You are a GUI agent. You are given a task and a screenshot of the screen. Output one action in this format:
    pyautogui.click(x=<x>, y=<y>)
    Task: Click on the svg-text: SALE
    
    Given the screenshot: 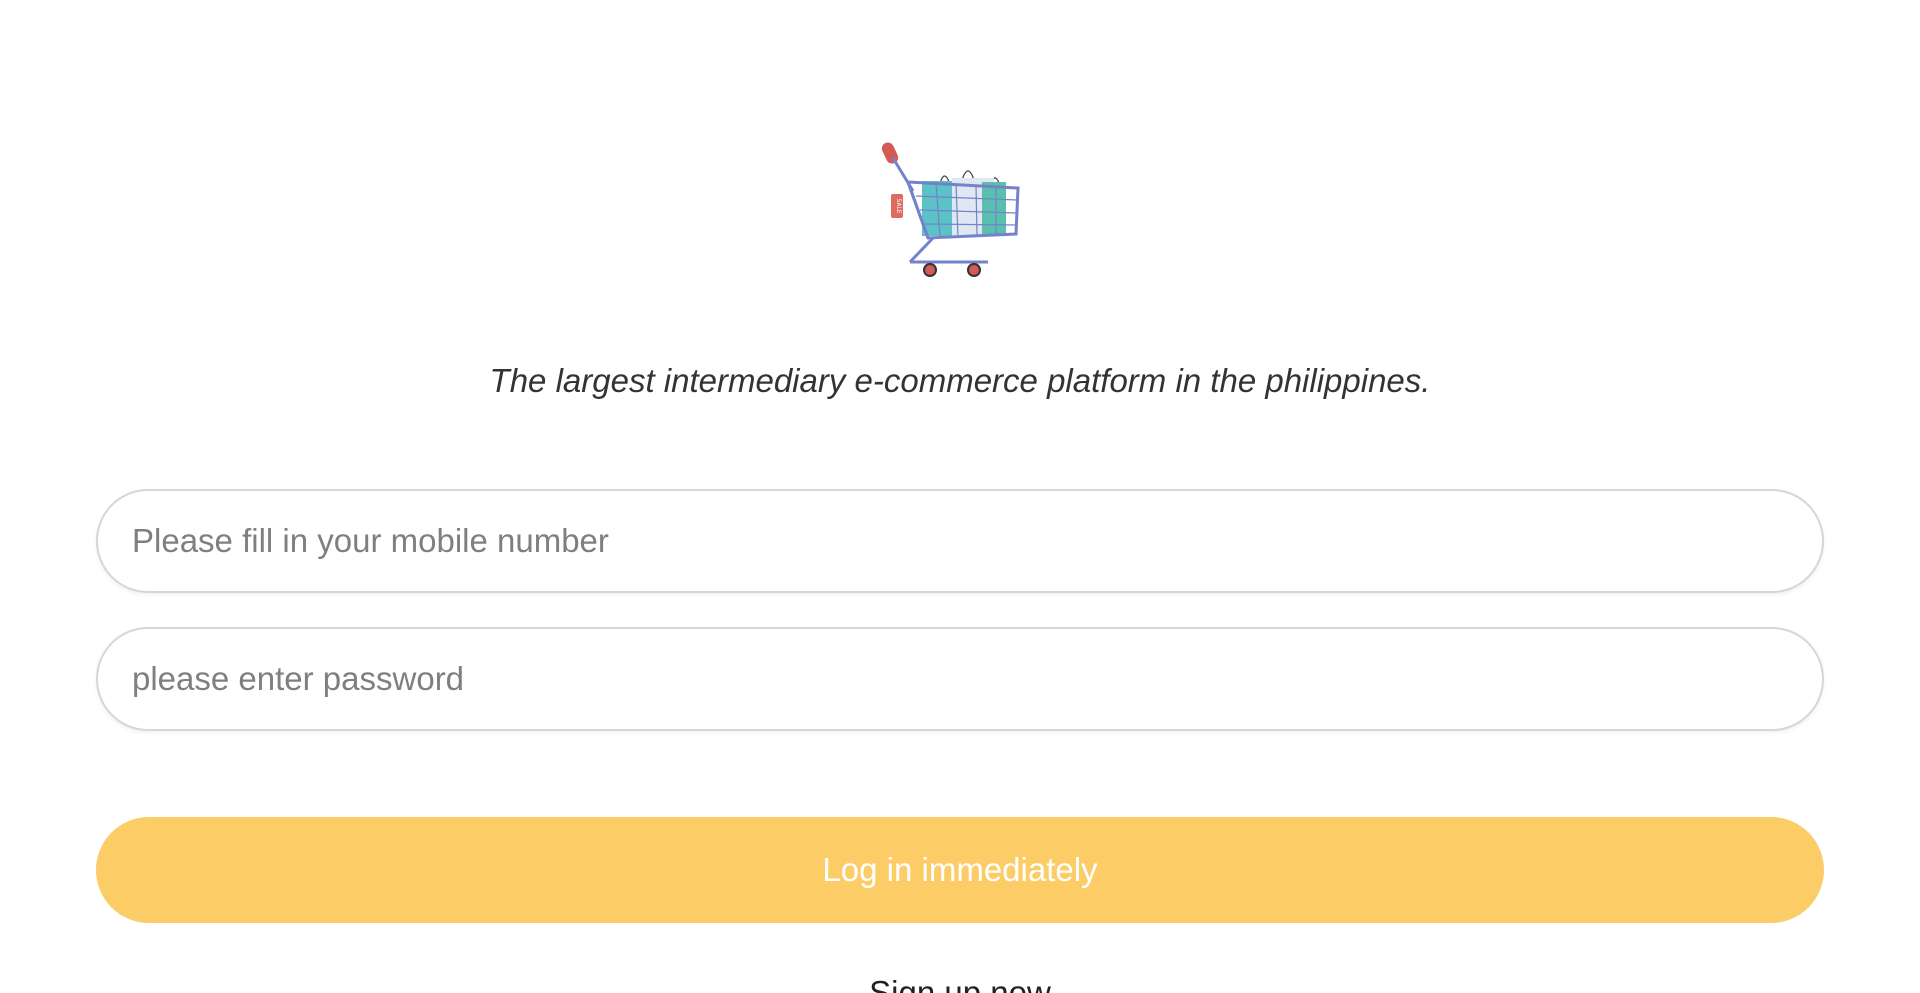 What is the action you would take?
    pyautogui.click(x=898, y=205)
    